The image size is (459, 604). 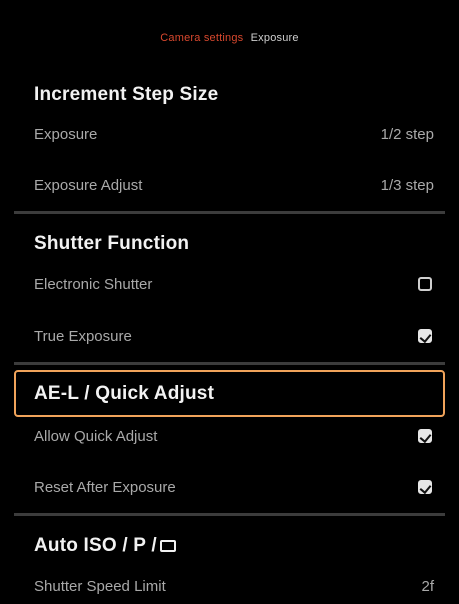 I want to click on breadcrumb: Camera settings Exposure, so click(x=229, y=38).